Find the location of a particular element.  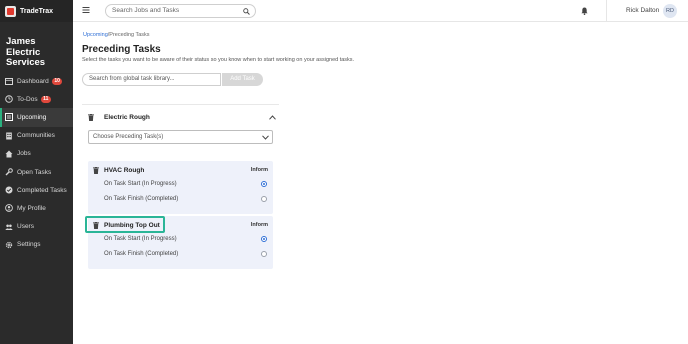

add-task-button: Add Task is located at coordinates (242, 79).